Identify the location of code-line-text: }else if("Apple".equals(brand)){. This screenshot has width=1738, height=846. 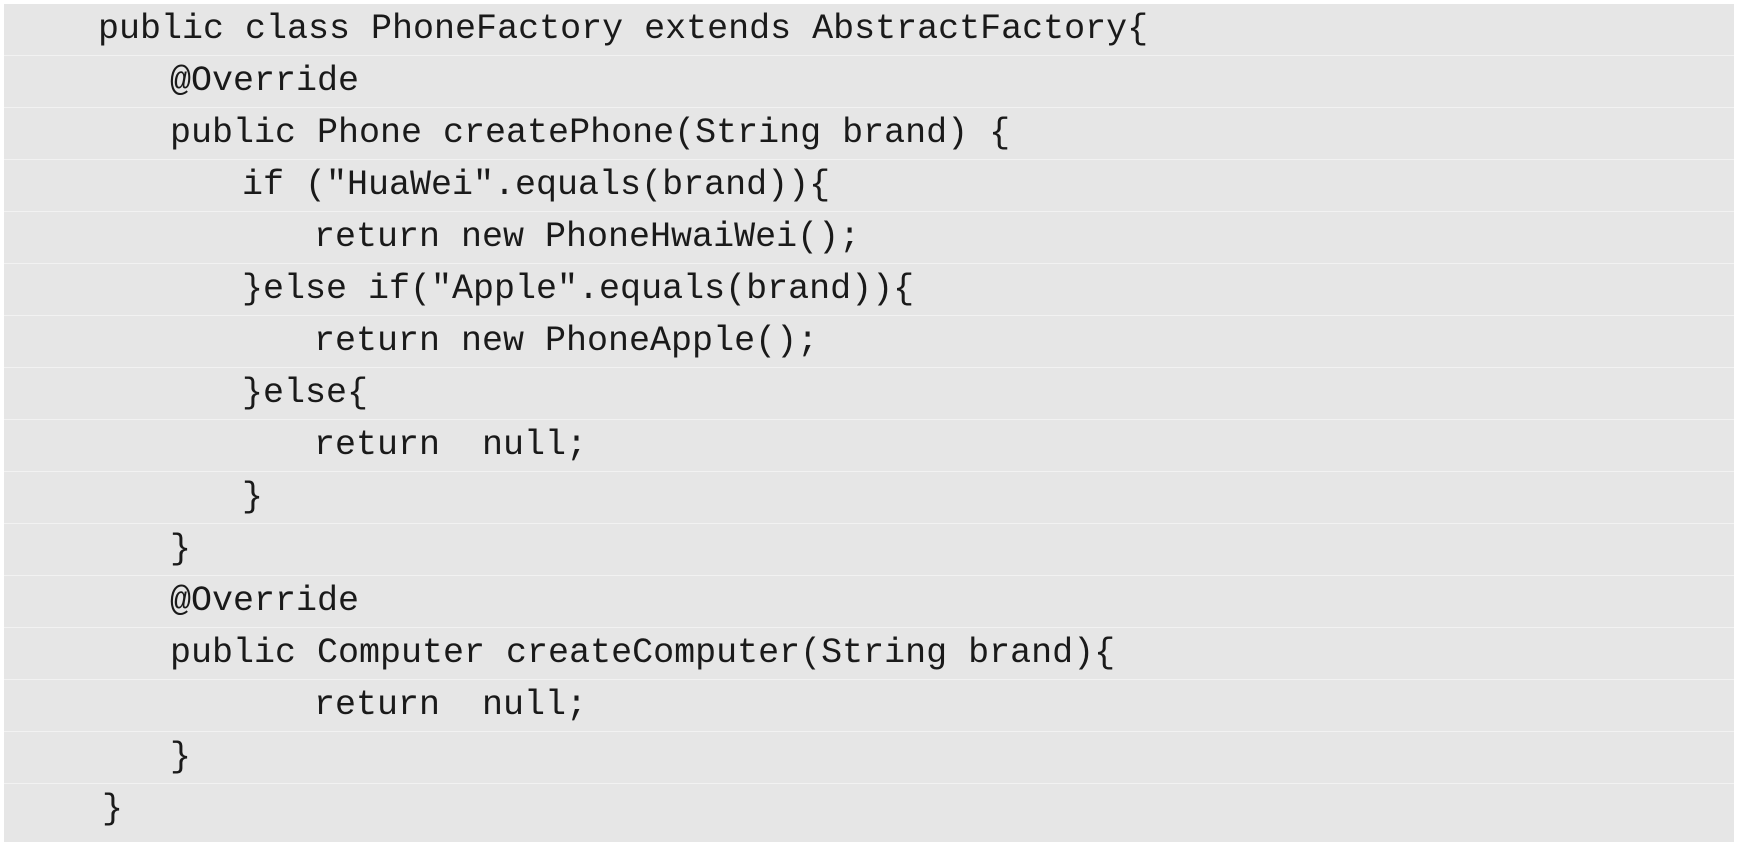
(578, 289).